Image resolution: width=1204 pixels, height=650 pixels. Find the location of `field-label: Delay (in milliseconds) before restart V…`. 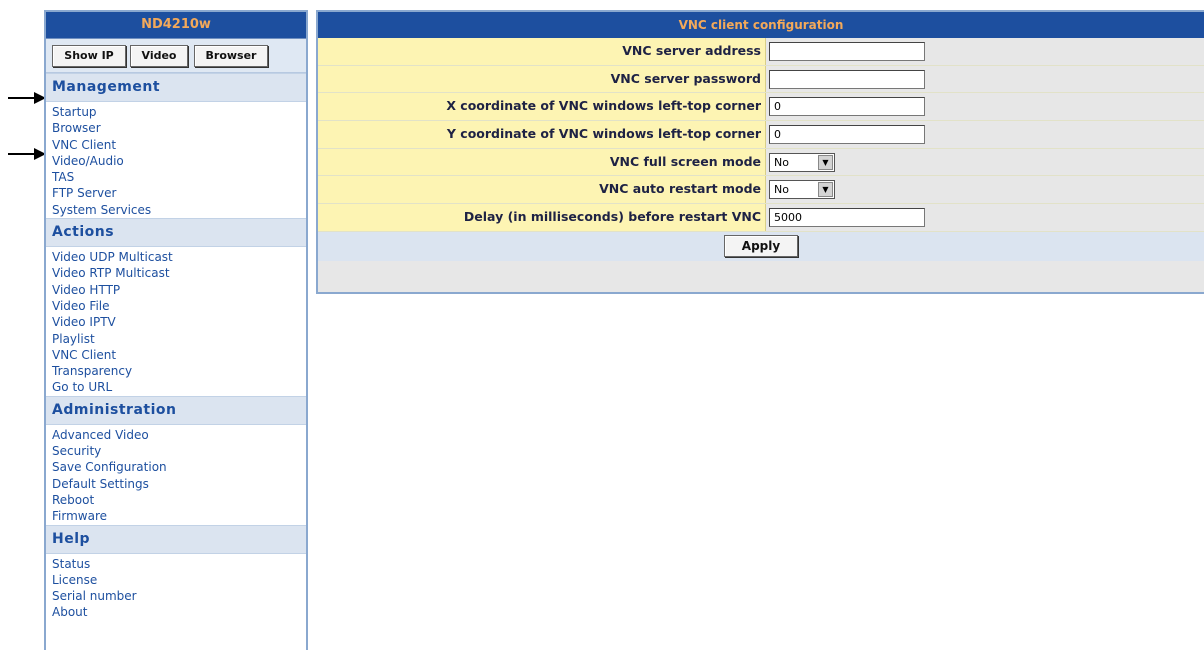

field-label: Delay (in milliseconds) before restart V… is located at coordinates (542, 217).